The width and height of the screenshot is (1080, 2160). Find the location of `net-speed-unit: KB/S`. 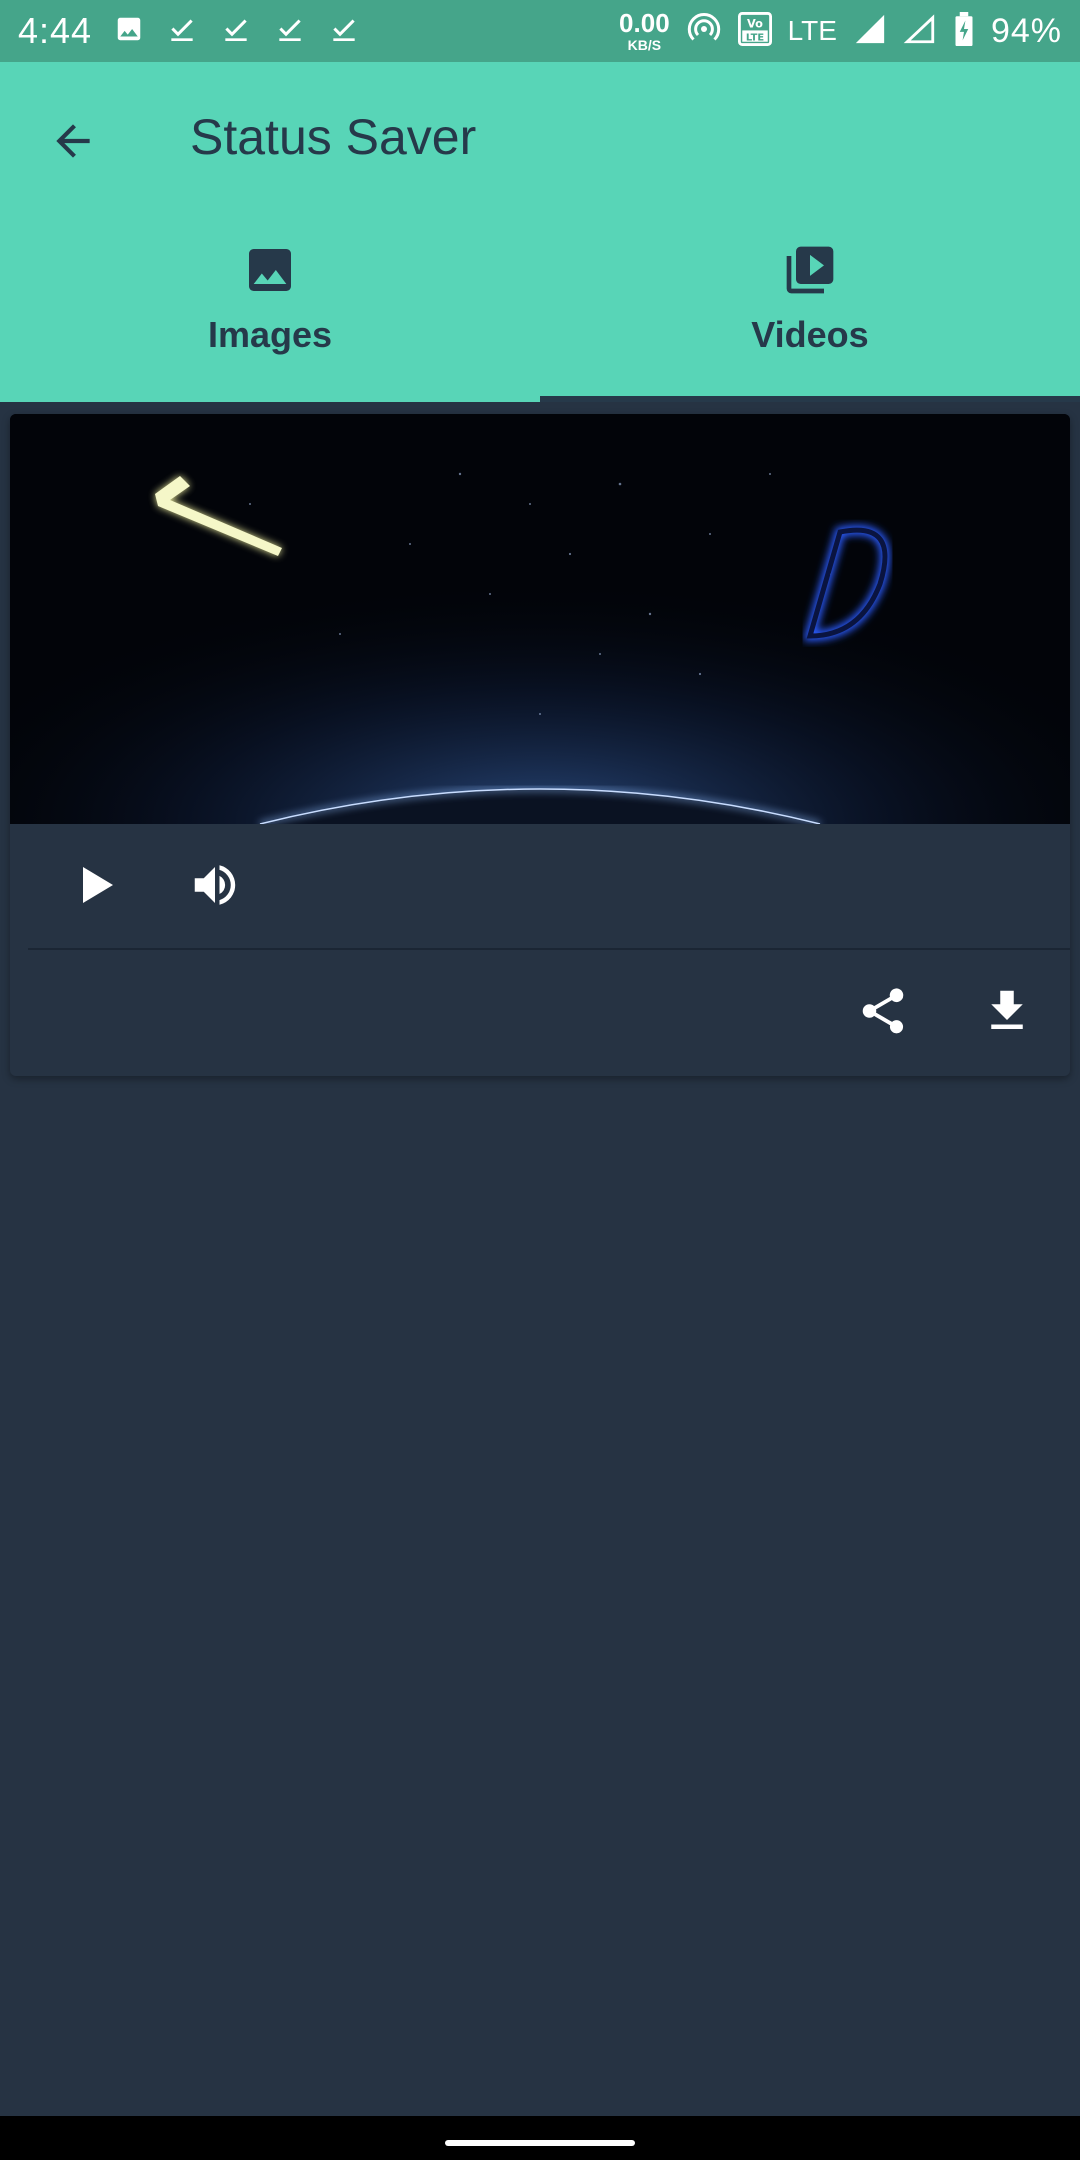

net-speed-unit: KB/S is located at coordinates (644, 45).